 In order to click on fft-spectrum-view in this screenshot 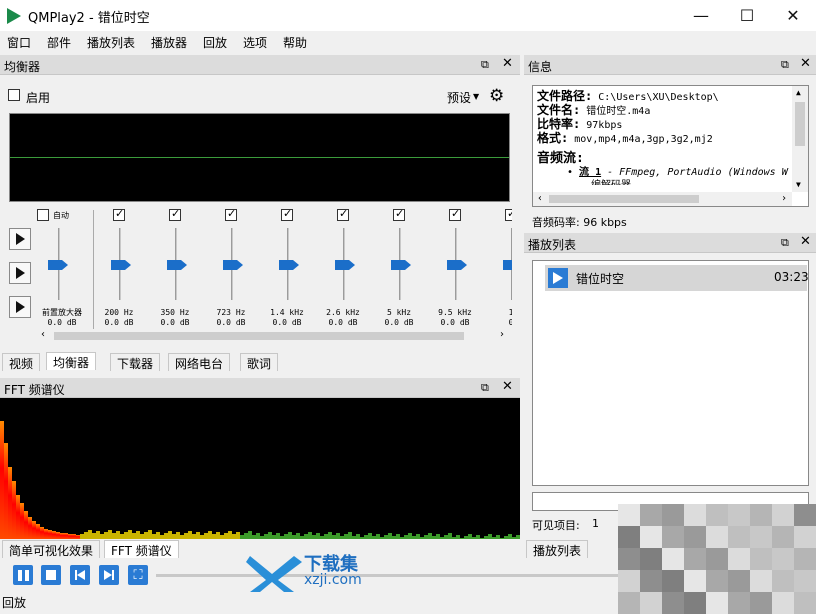, I will do `click(260, 468)`.